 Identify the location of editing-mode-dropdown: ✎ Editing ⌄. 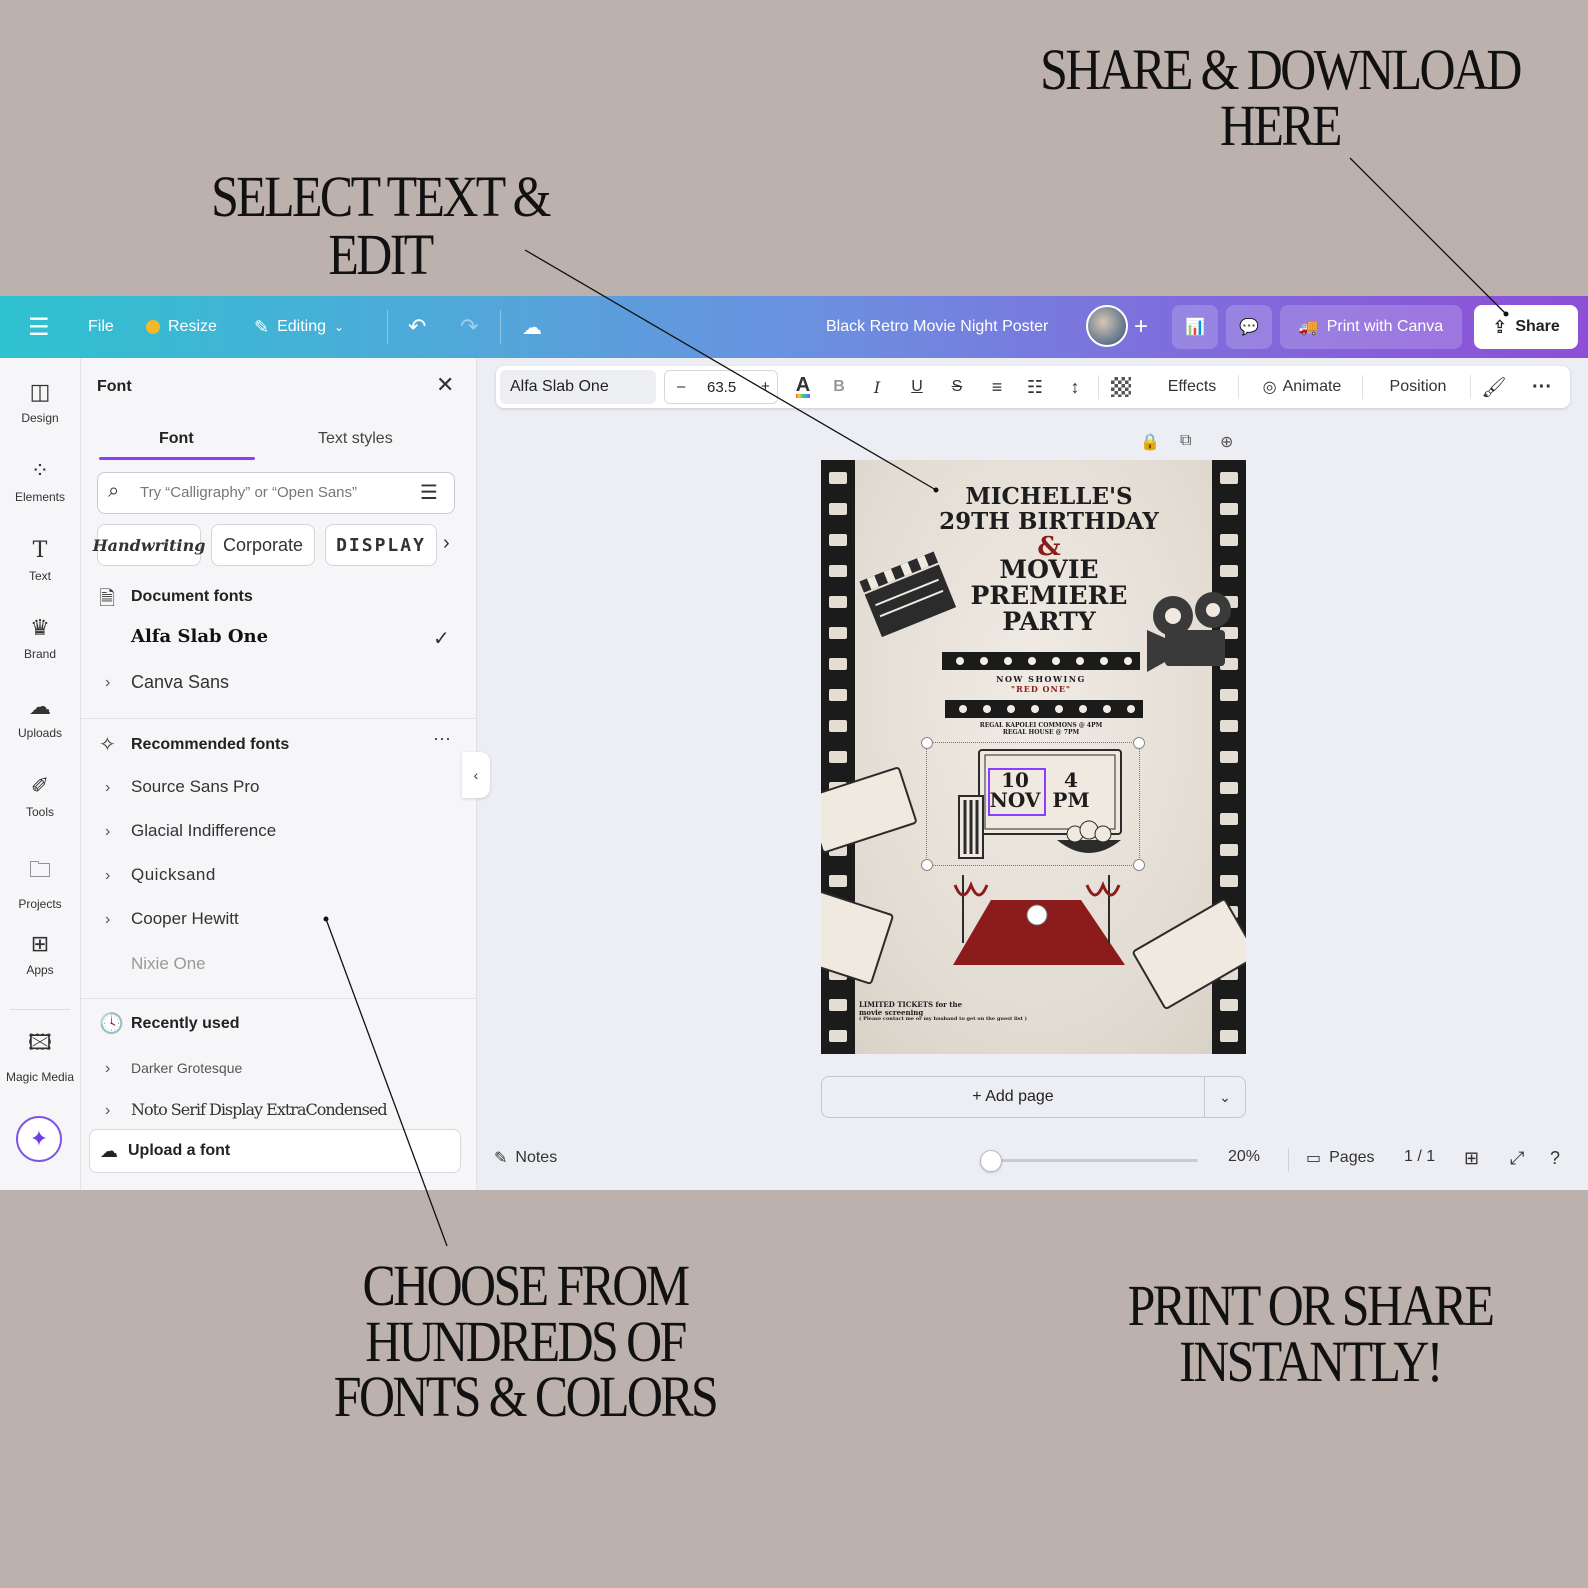
(299, 327).